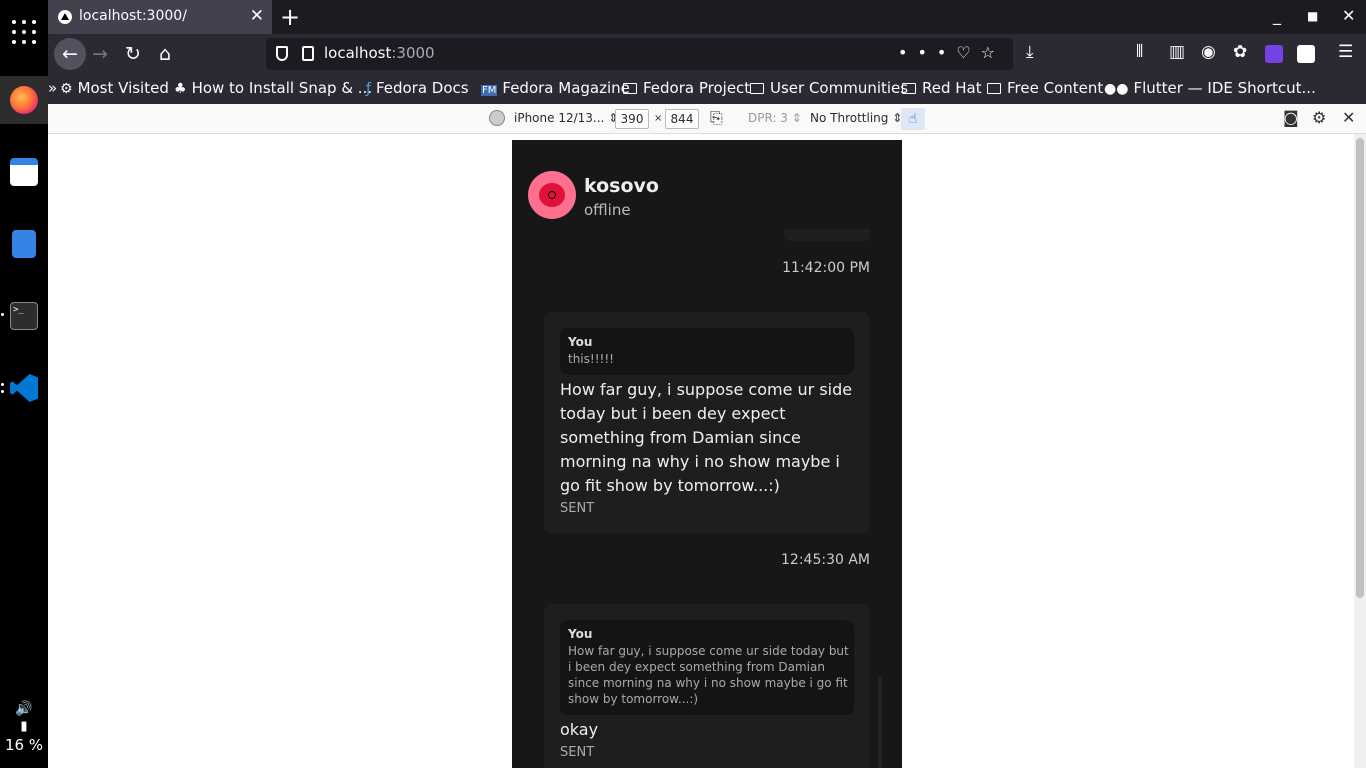 The image size is (1366, 768). I want to click on contact-status: offline, so click(607, 210).